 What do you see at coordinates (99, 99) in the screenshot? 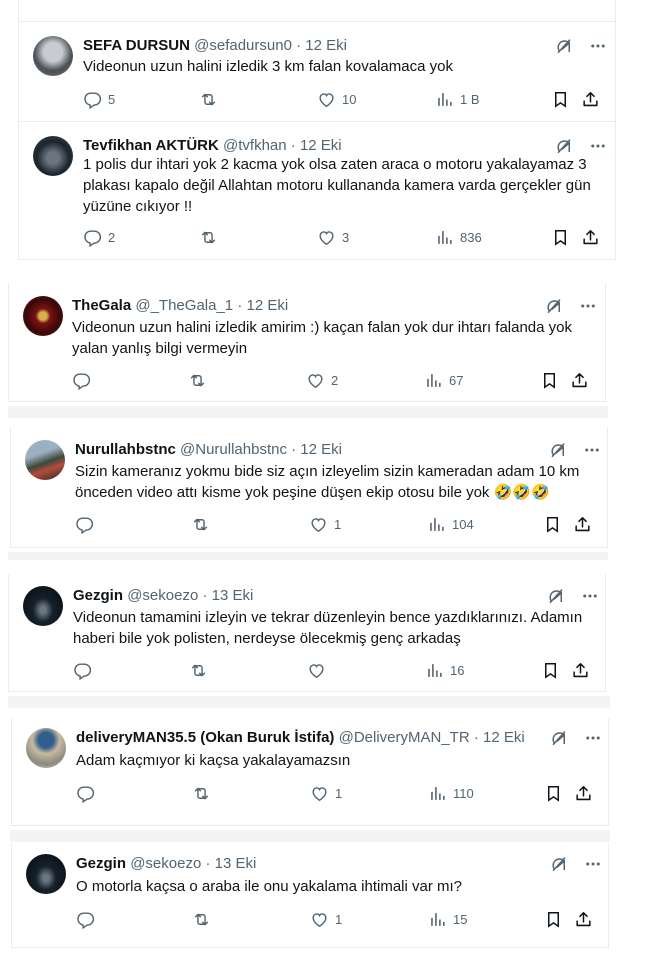
I see `reply-button: 5` at bounding box center [99, 99].